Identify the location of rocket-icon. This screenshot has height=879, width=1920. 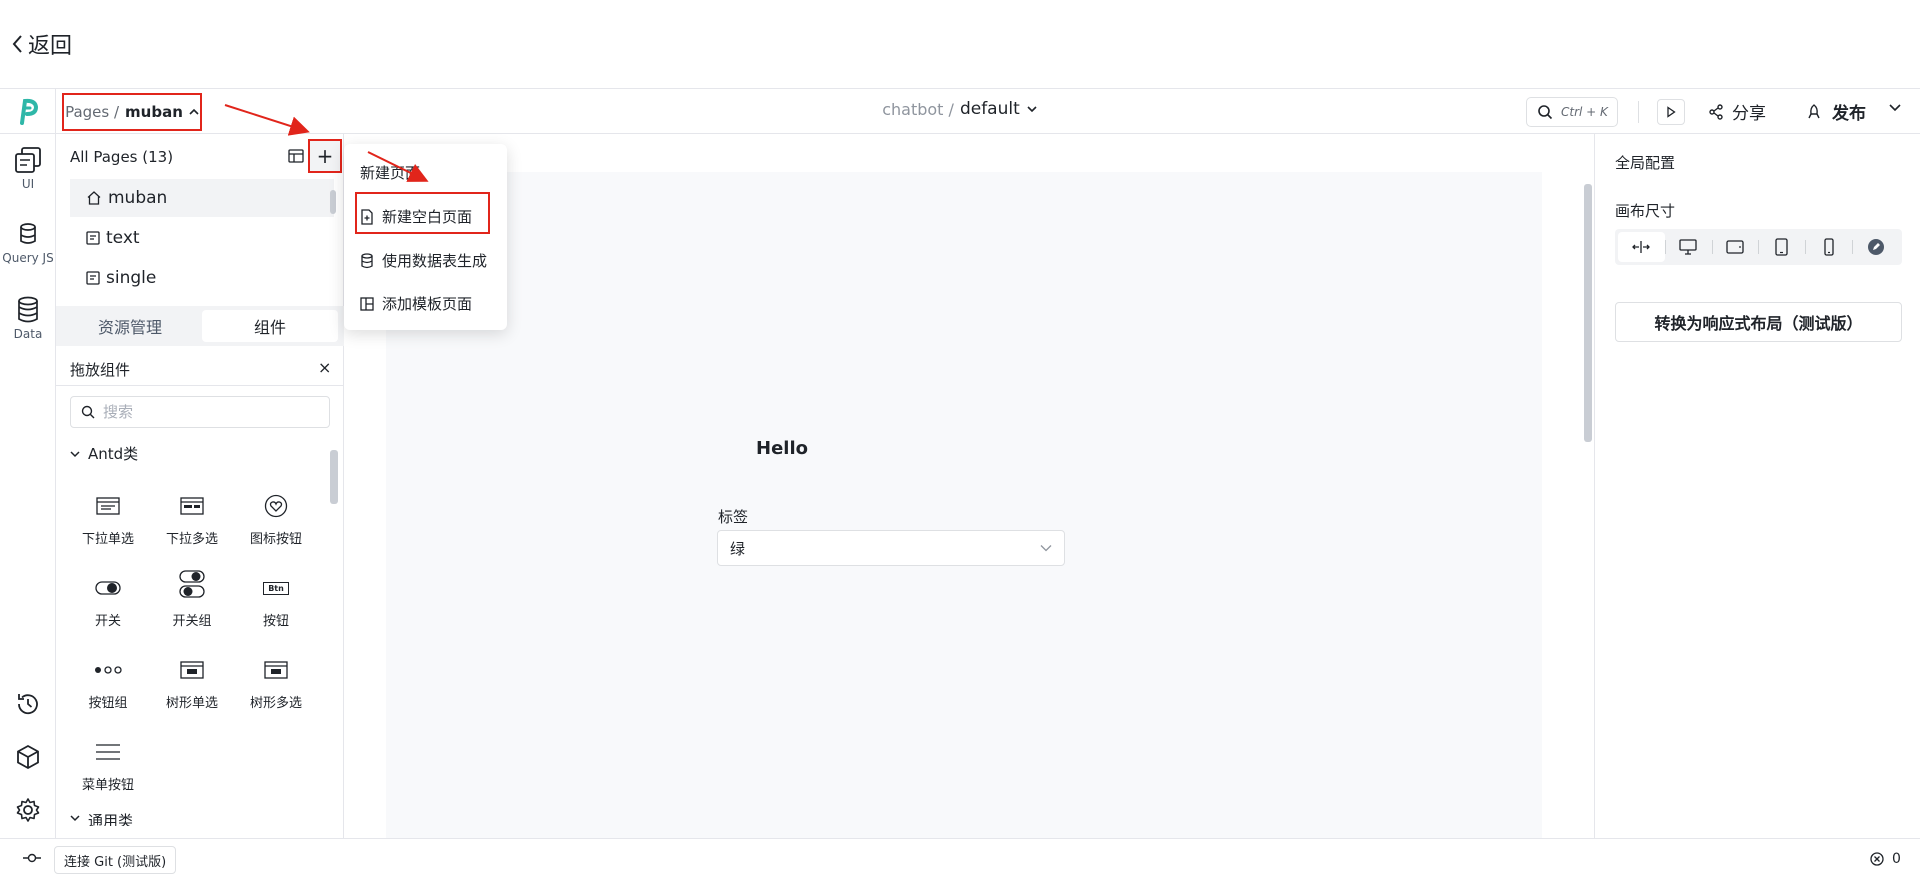
(1814, 110).